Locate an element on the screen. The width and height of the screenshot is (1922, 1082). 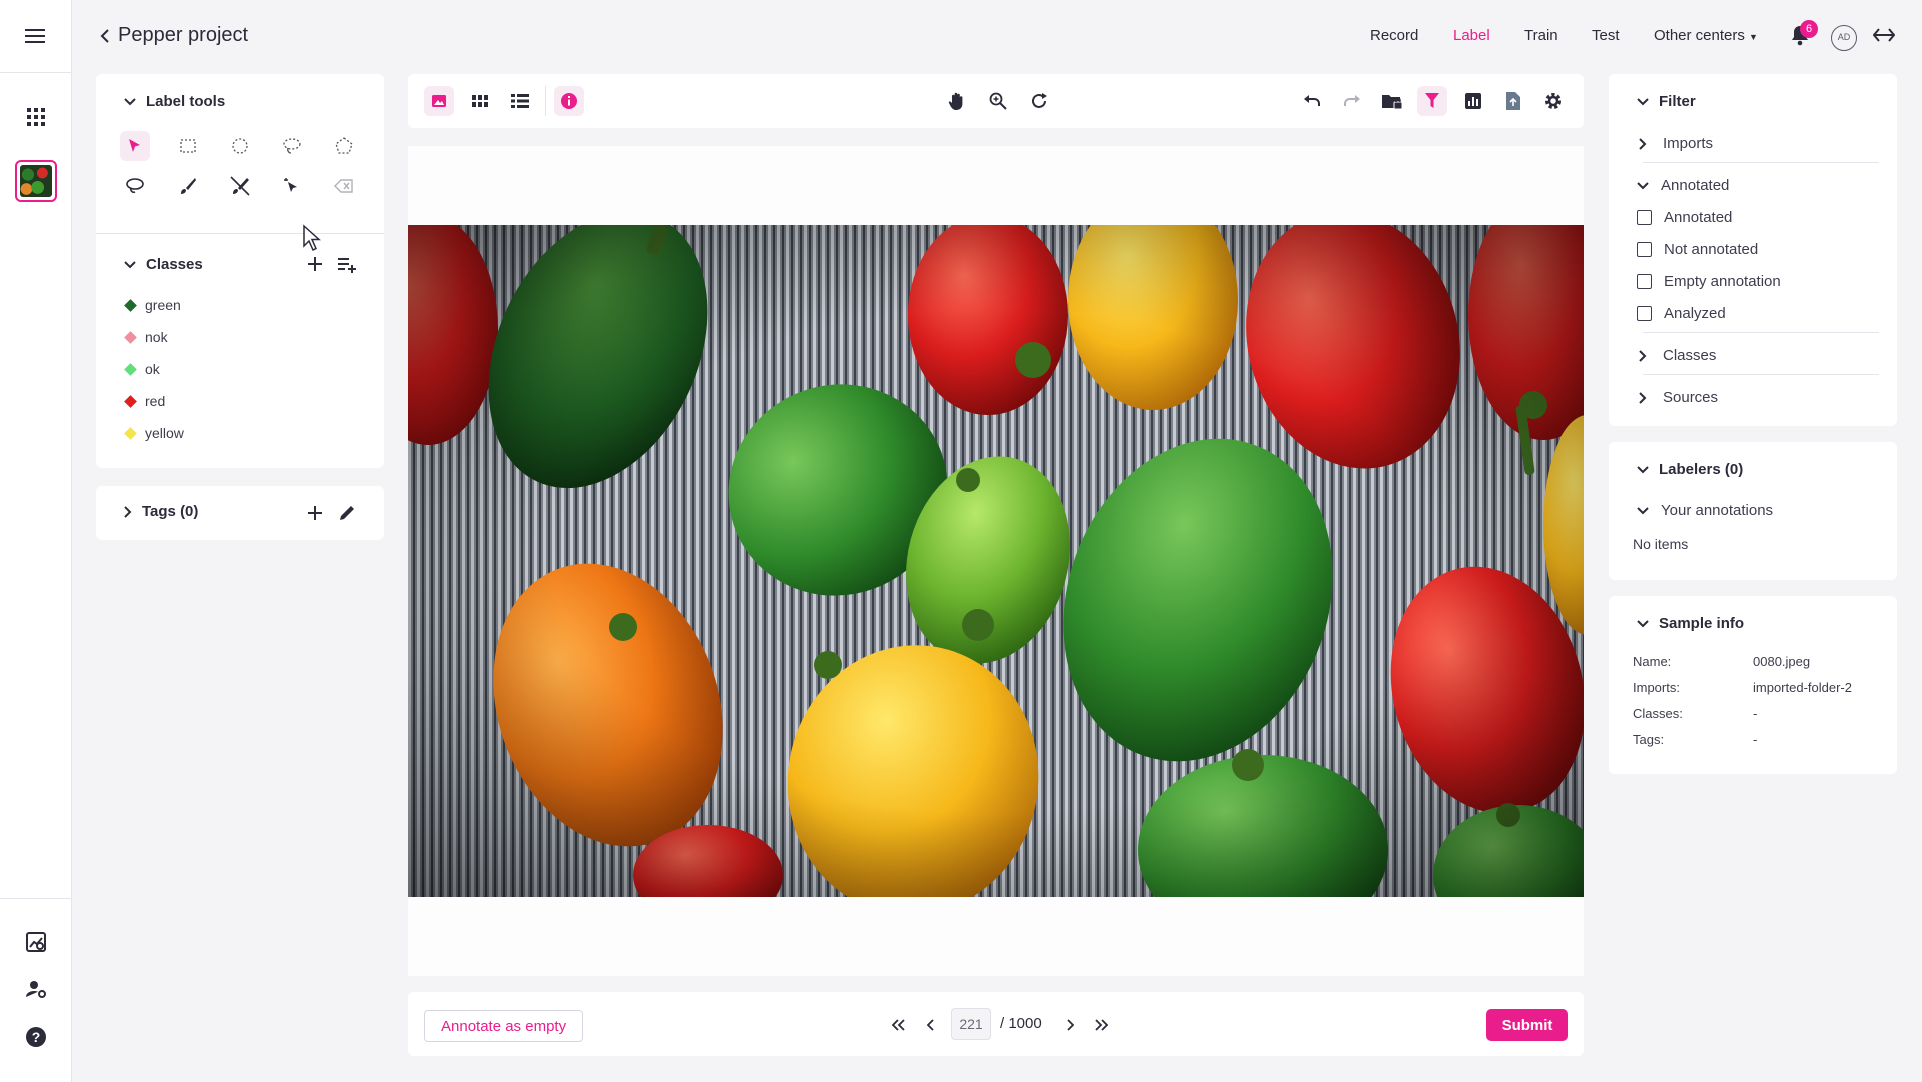
export-icon is located at coordinates (1513, 101).